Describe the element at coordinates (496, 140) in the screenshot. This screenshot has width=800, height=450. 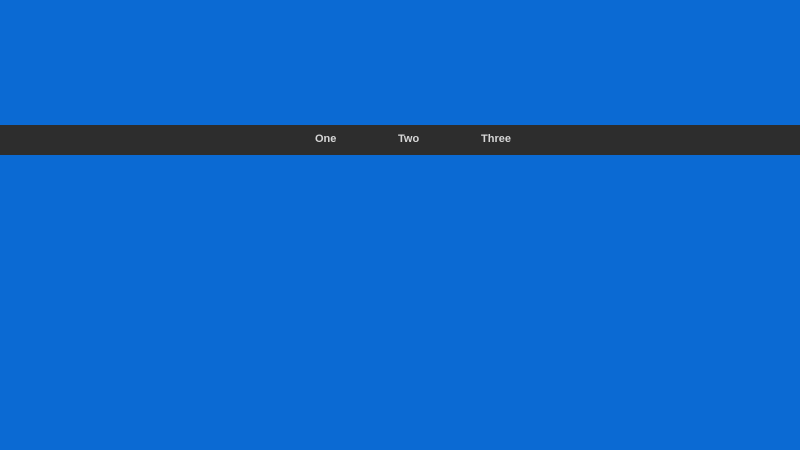
I see `nav-item-three: Three` at that location.